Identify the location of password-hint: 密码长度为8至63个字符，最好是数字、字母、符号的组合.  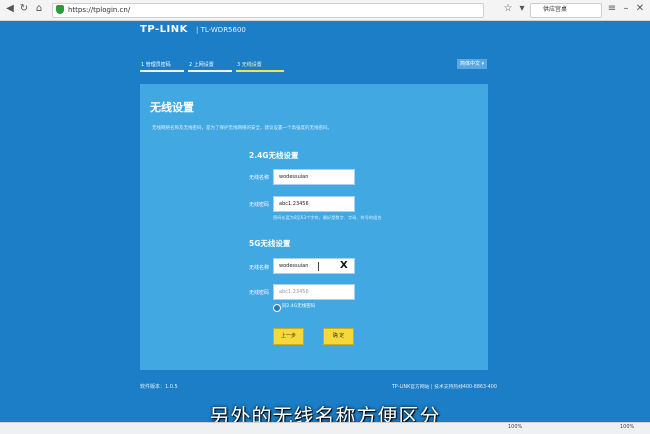
(327, 217).